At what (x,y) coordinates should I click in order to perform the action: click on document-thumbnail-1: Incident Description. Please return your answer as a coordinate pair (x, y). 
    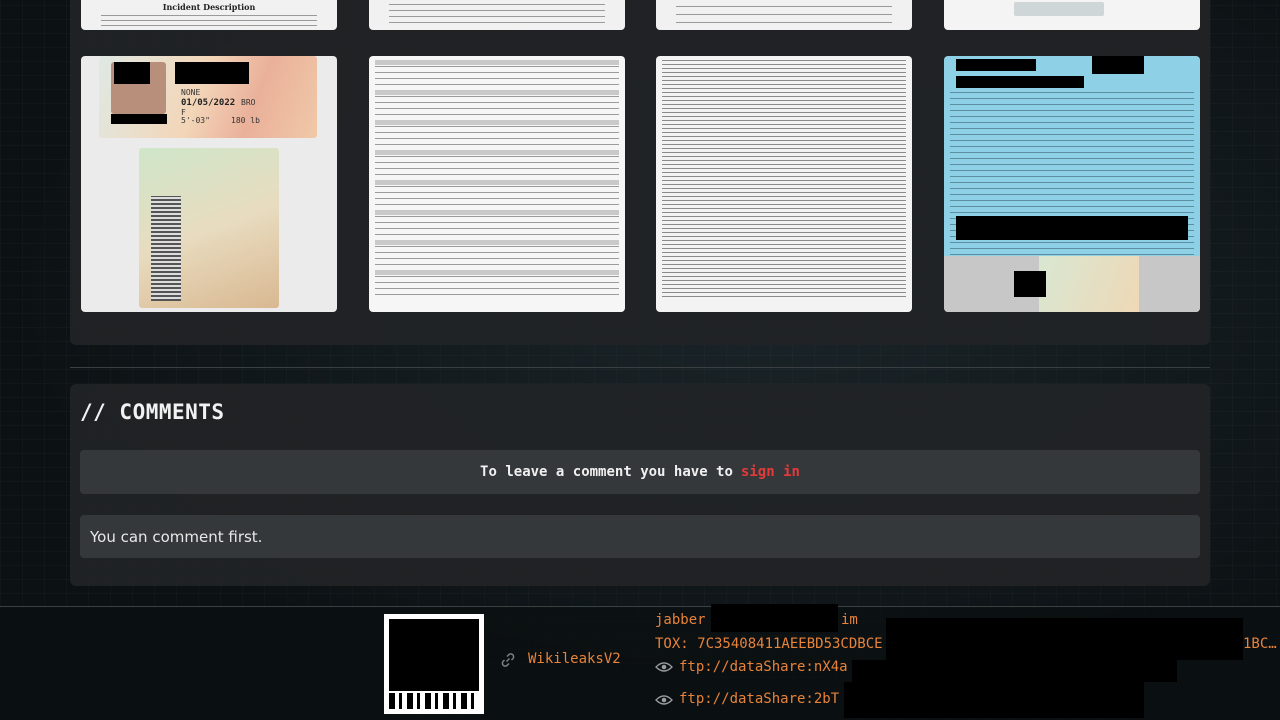
    Looking at the image, I should click on (209, 15).